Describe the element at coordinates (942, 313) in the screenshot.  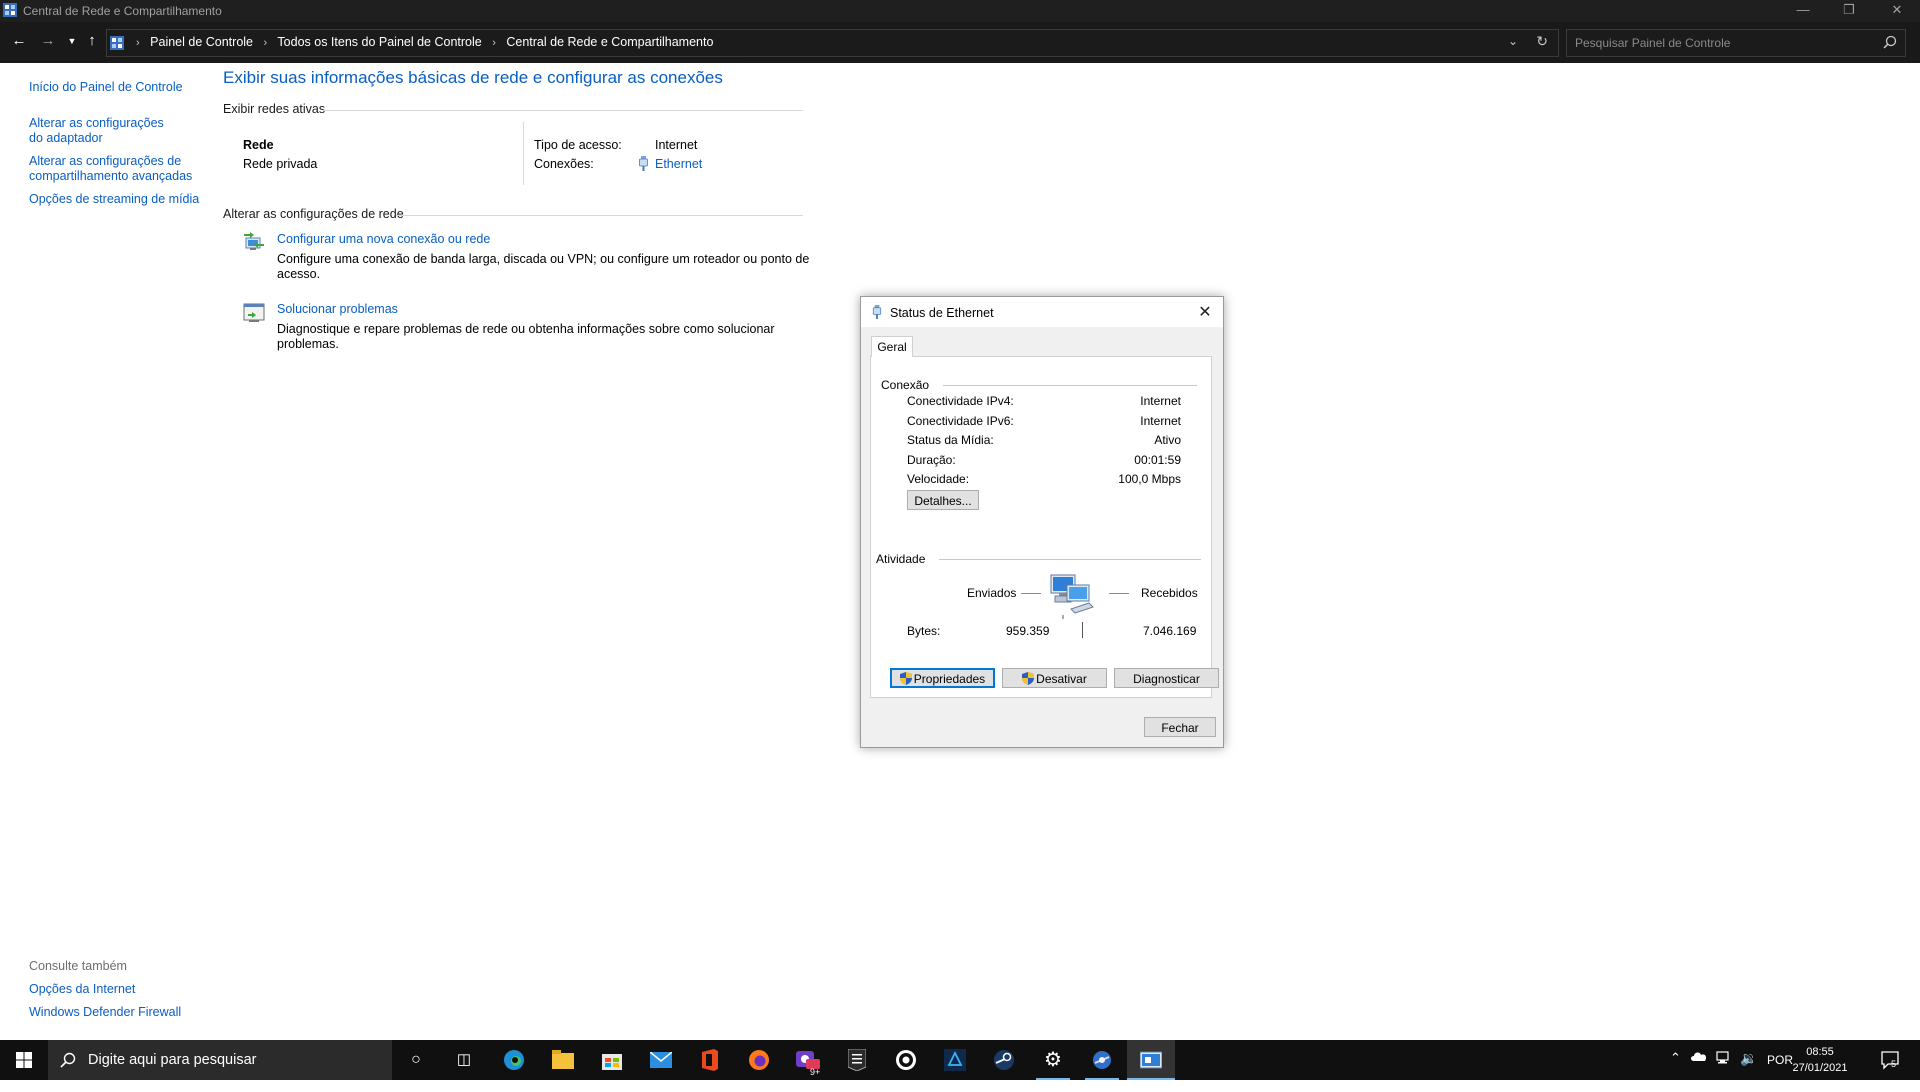
I see `dialog-title: Status de Ethernet` at that location.